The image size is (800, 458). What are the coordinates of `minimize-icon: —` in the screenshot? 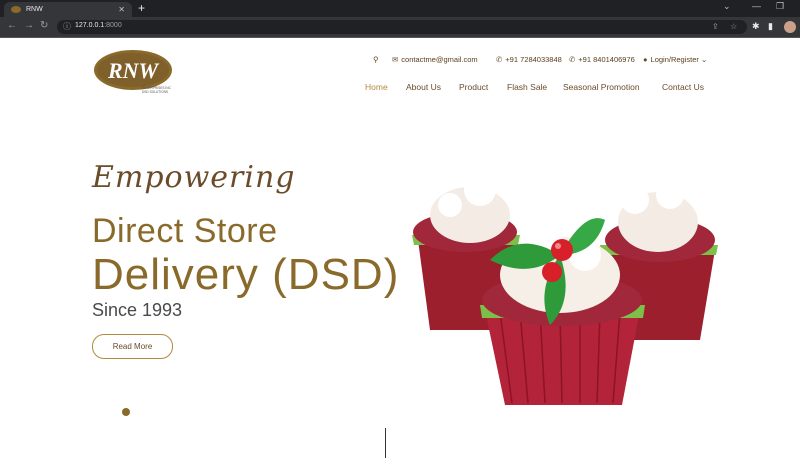 It's located at (756, 6).